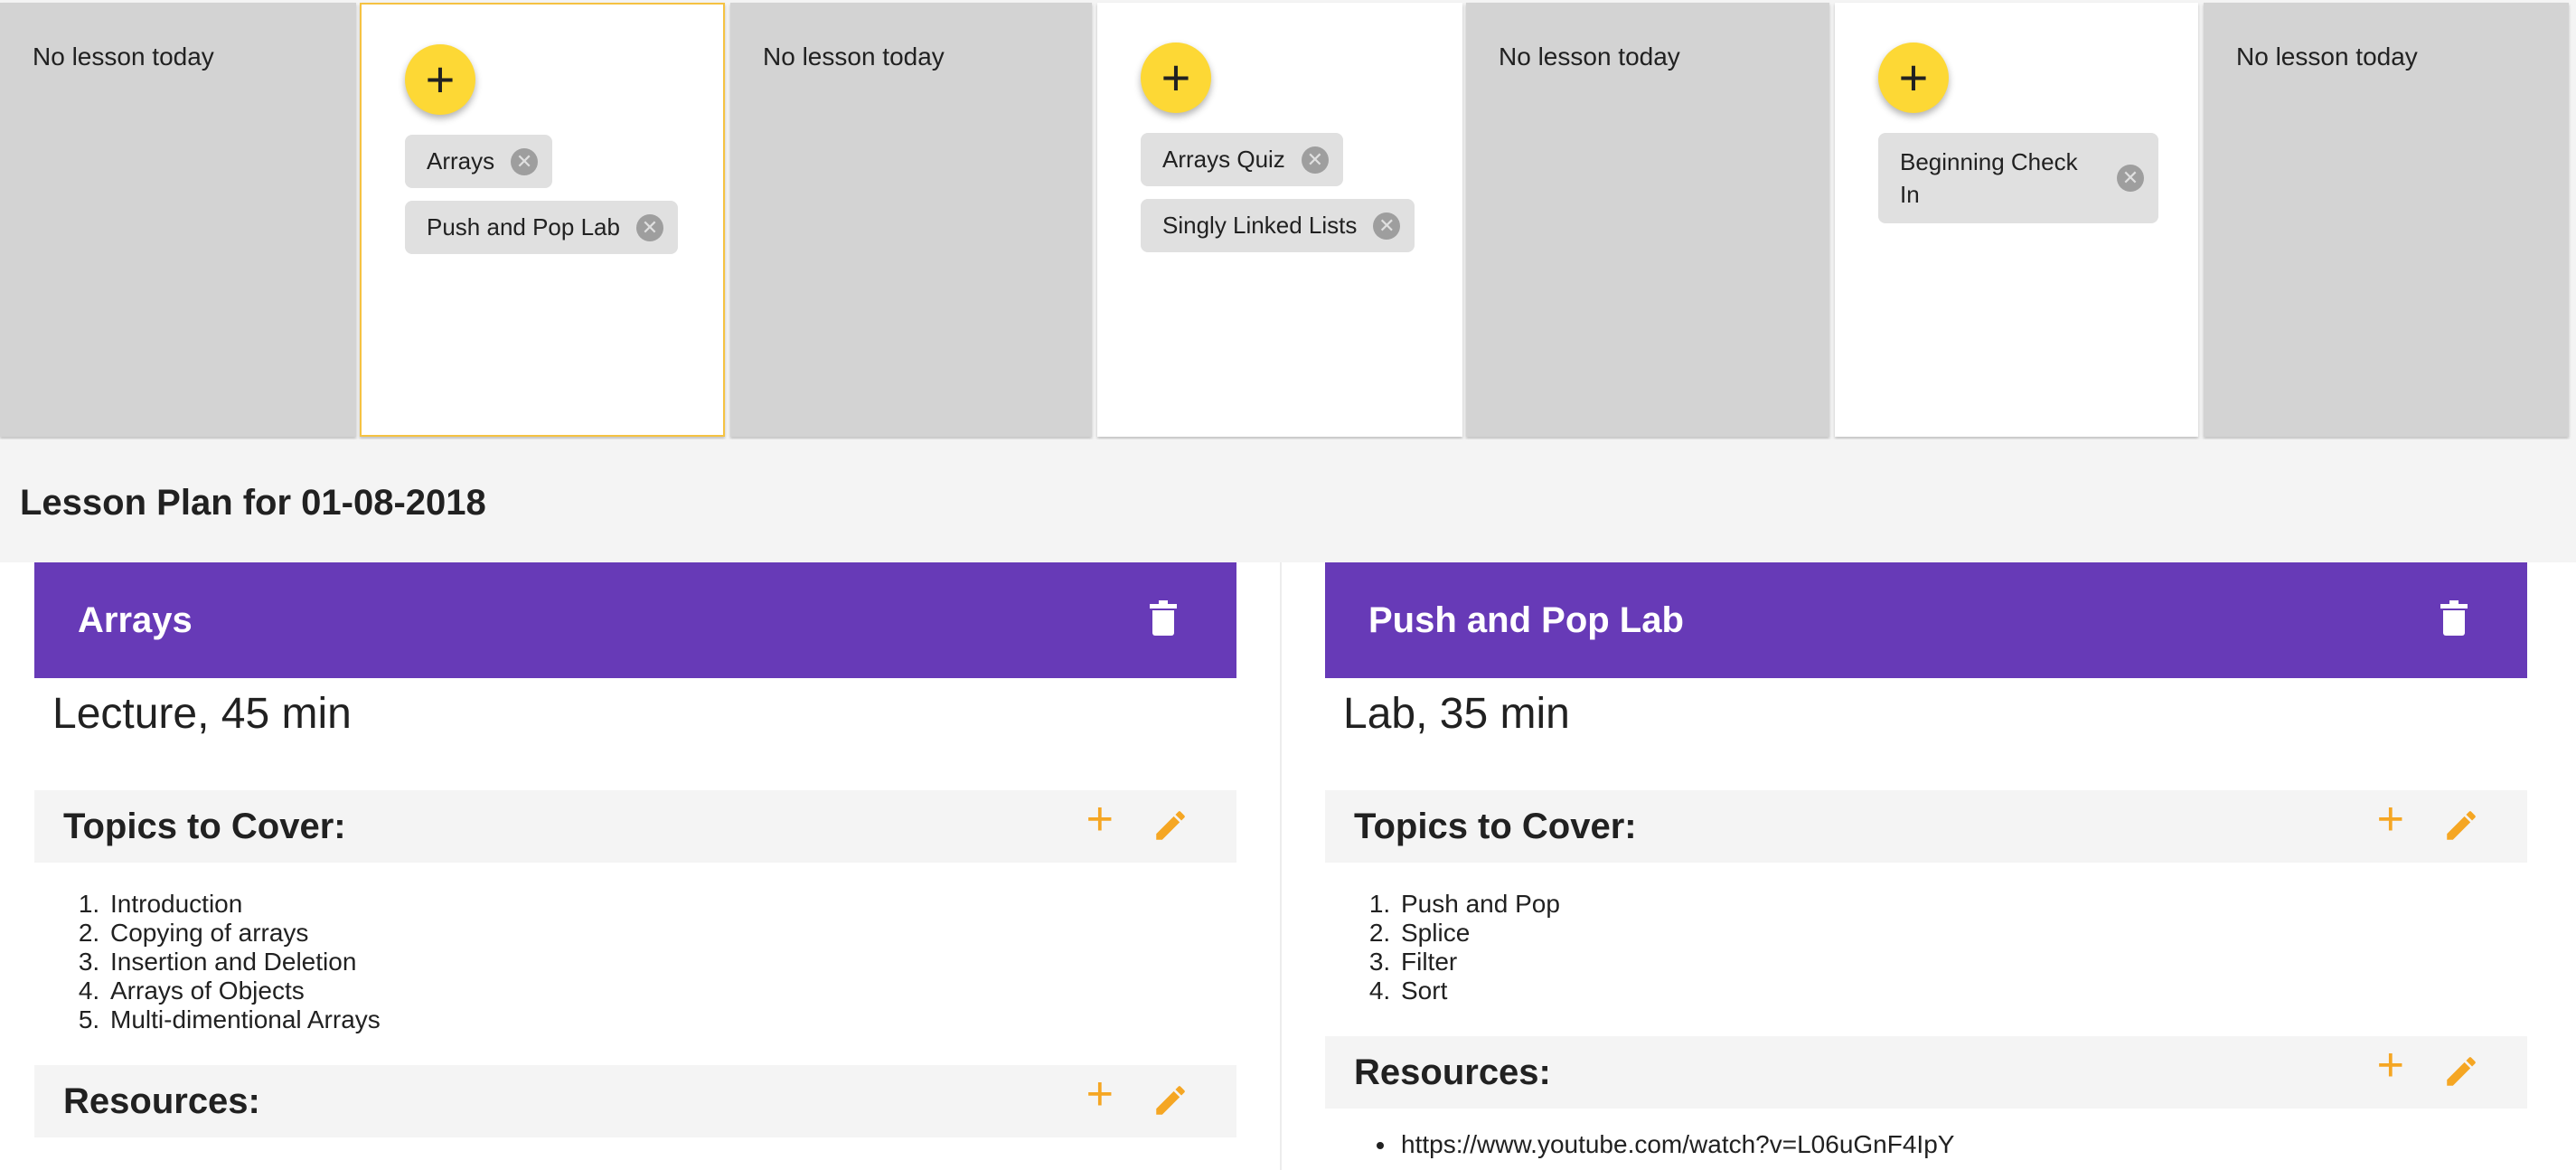 Image resolution: width=2576 pixels, height=1170 pixels. I want to click on list-item: Filter, so click(1478, 963).